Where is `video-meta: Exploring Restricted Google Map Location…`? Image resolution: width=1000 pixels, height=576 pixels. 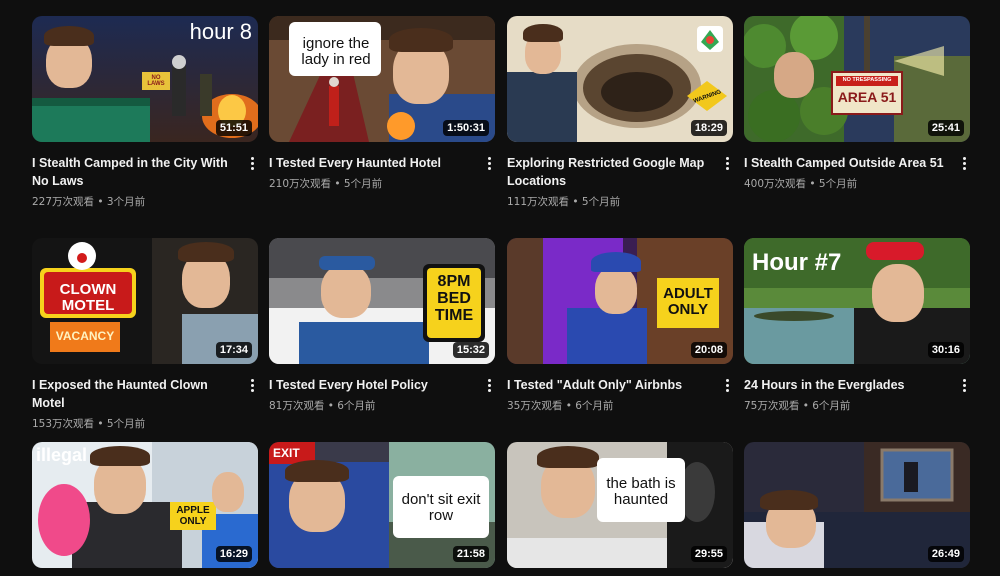 video-meta: Exploring Restricted Google Map Location… is located at coordinates (620, 181).